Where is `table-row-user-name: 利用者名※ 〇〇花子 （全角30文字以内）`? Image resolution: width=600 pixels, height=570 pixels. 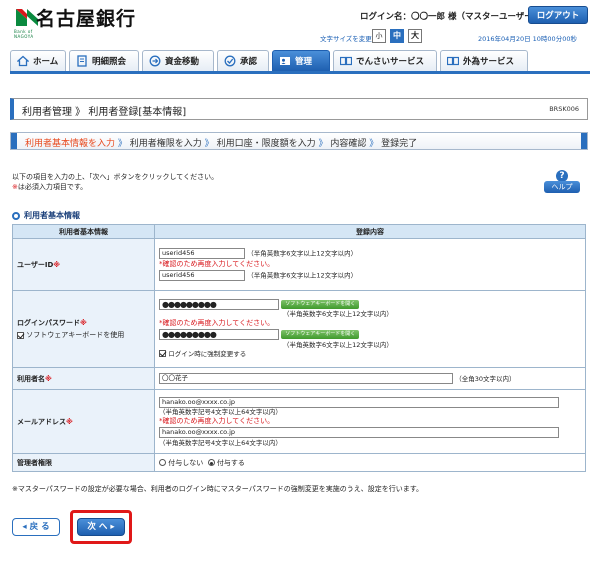 table-row-user-name: 利用者名※ 〇〇花子 （全角30文字以内） is located at coordinates (299, 378).